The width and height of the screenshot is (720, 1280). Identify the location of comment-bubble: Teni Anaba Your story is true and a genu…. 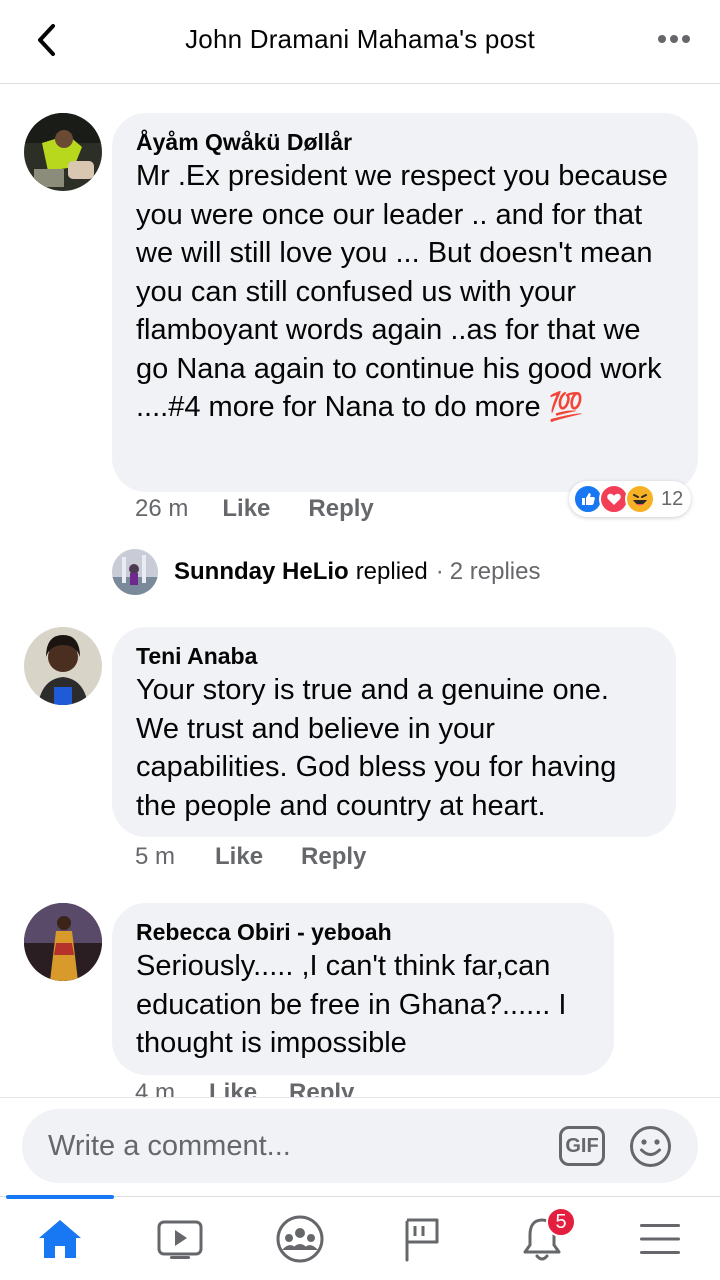
(394, 732).